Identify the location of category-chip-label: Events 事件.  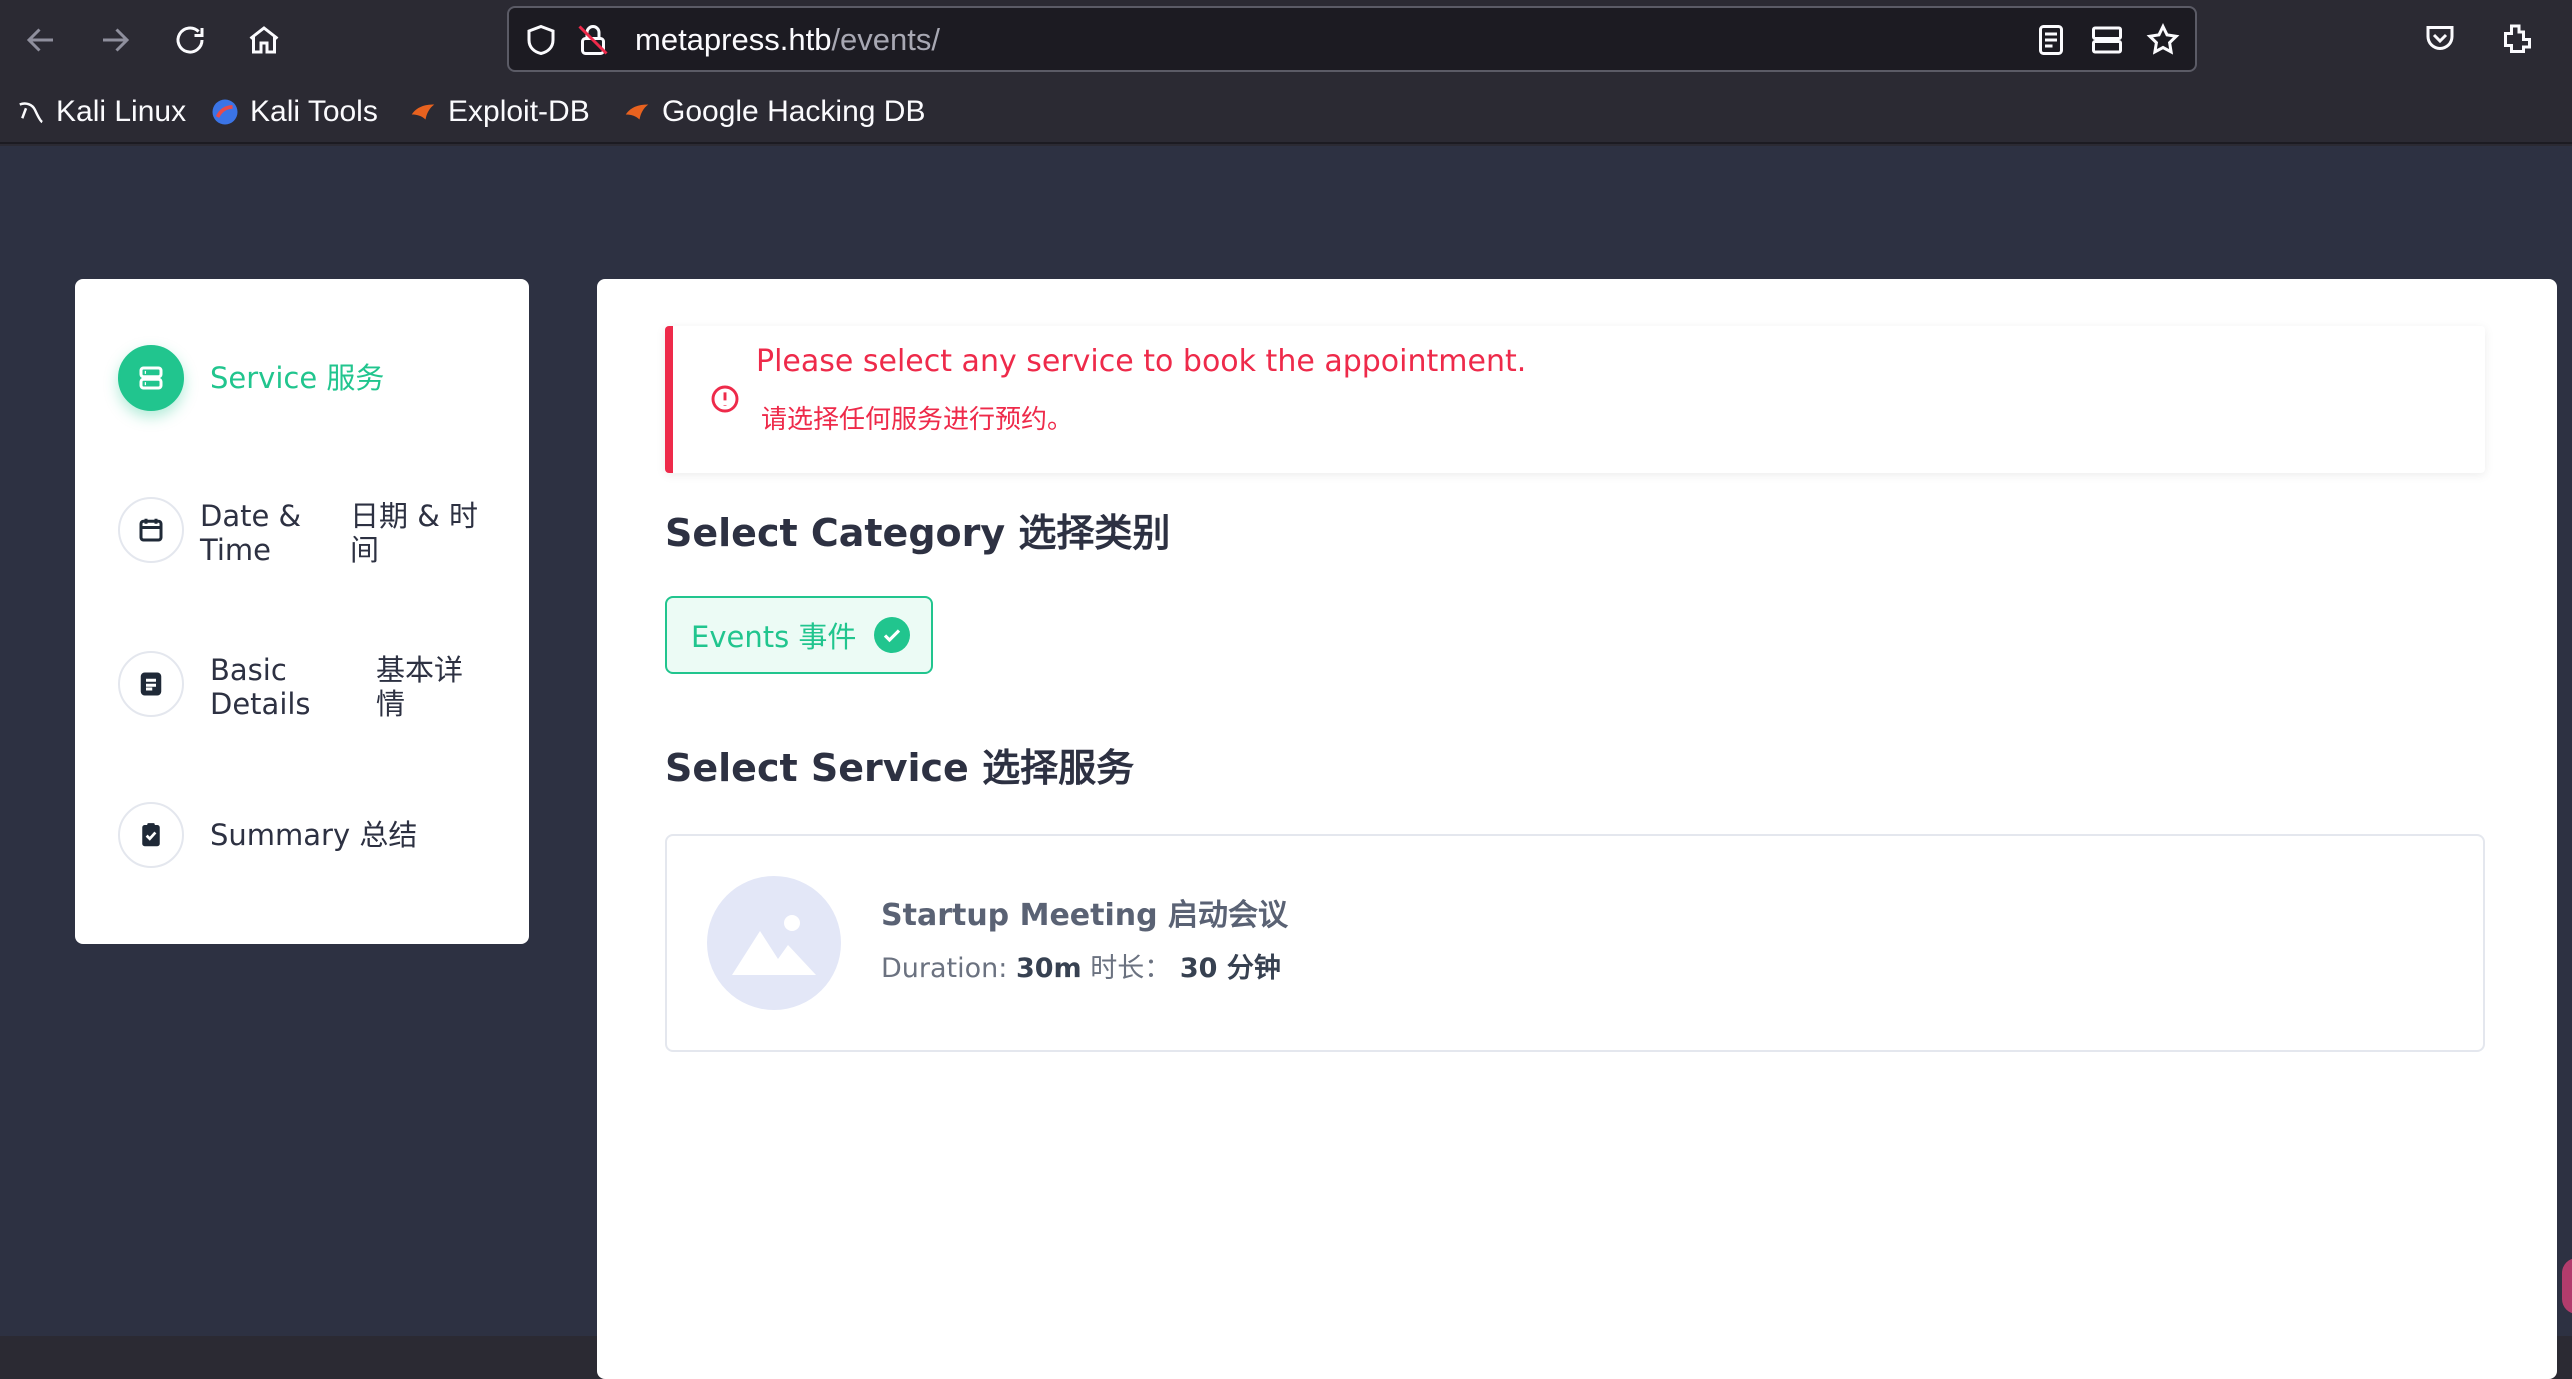
(774, 637).